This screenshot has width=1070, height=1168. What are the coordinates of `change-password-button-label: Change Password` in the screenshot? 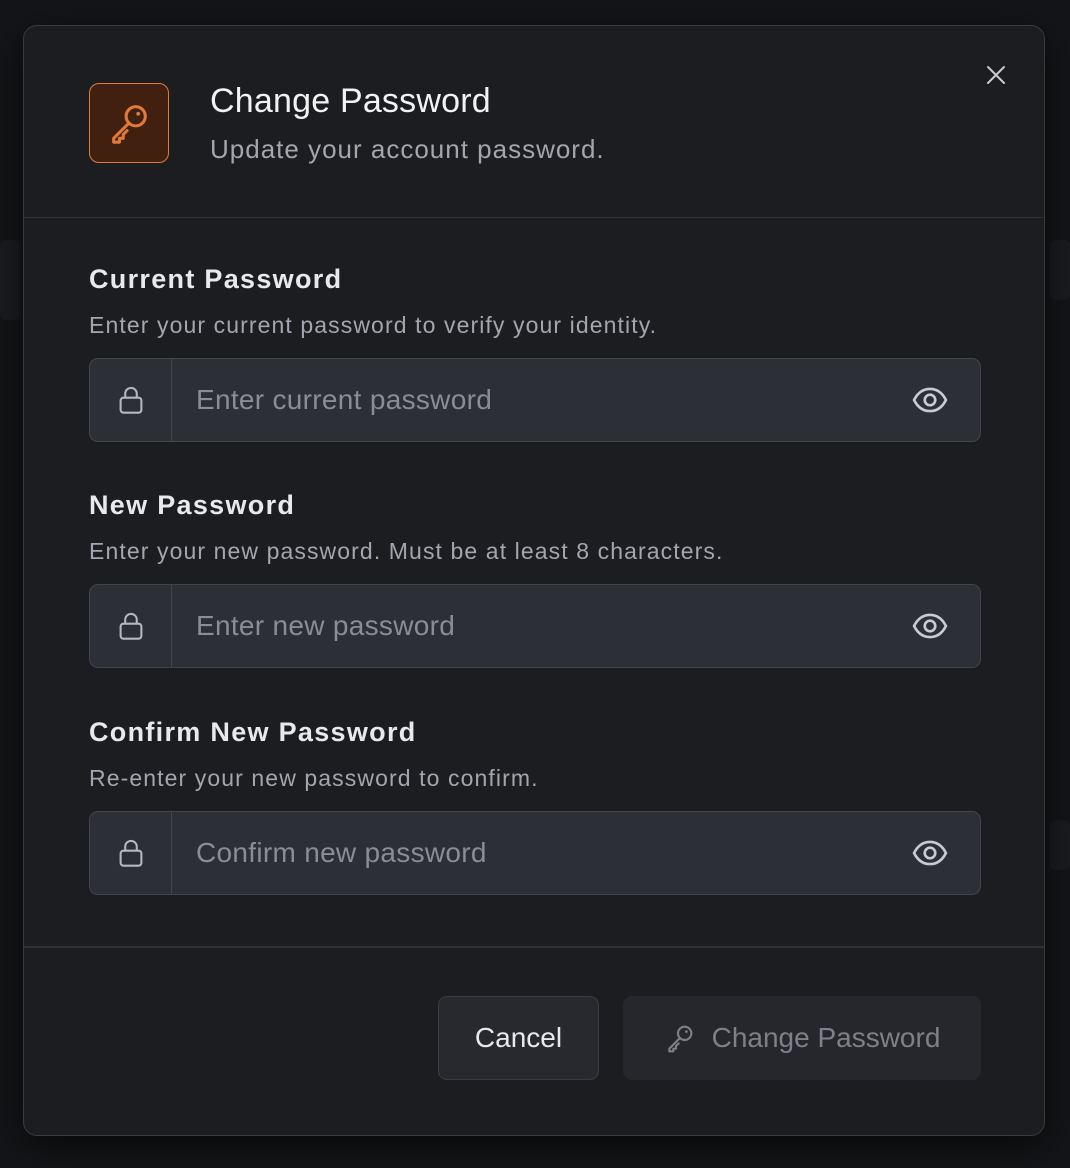 It's located at (826, 1037).